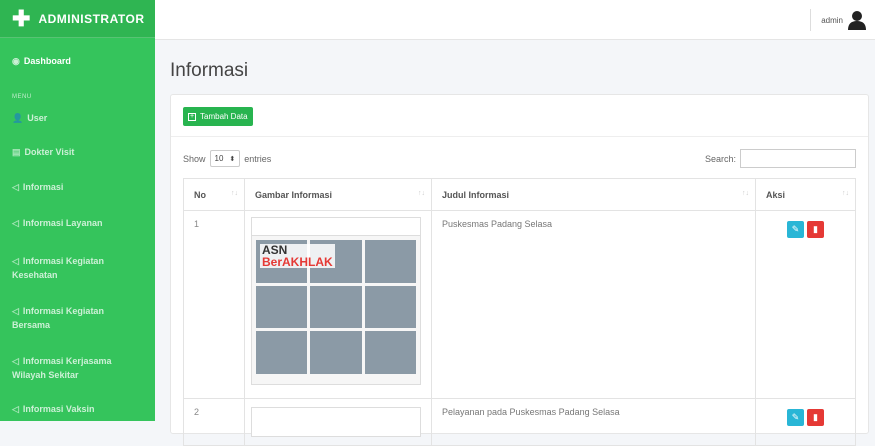 The width and height of the screenshot is (875, 446). I want to click on column-header-label: Judul Informasi, so click(476, 194).